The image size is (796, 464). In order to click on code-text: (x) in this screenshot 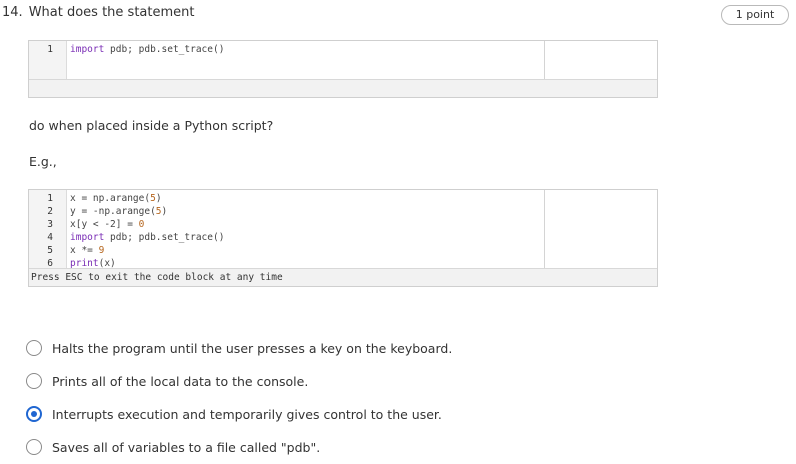, I will do `click(107, 263)`.